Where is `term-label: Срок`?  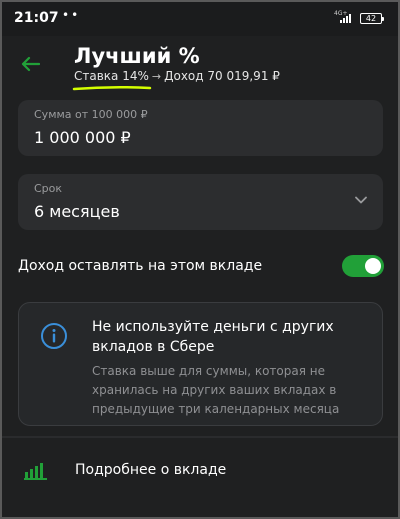
term-label: Срок is located at coordinates (48, 188).